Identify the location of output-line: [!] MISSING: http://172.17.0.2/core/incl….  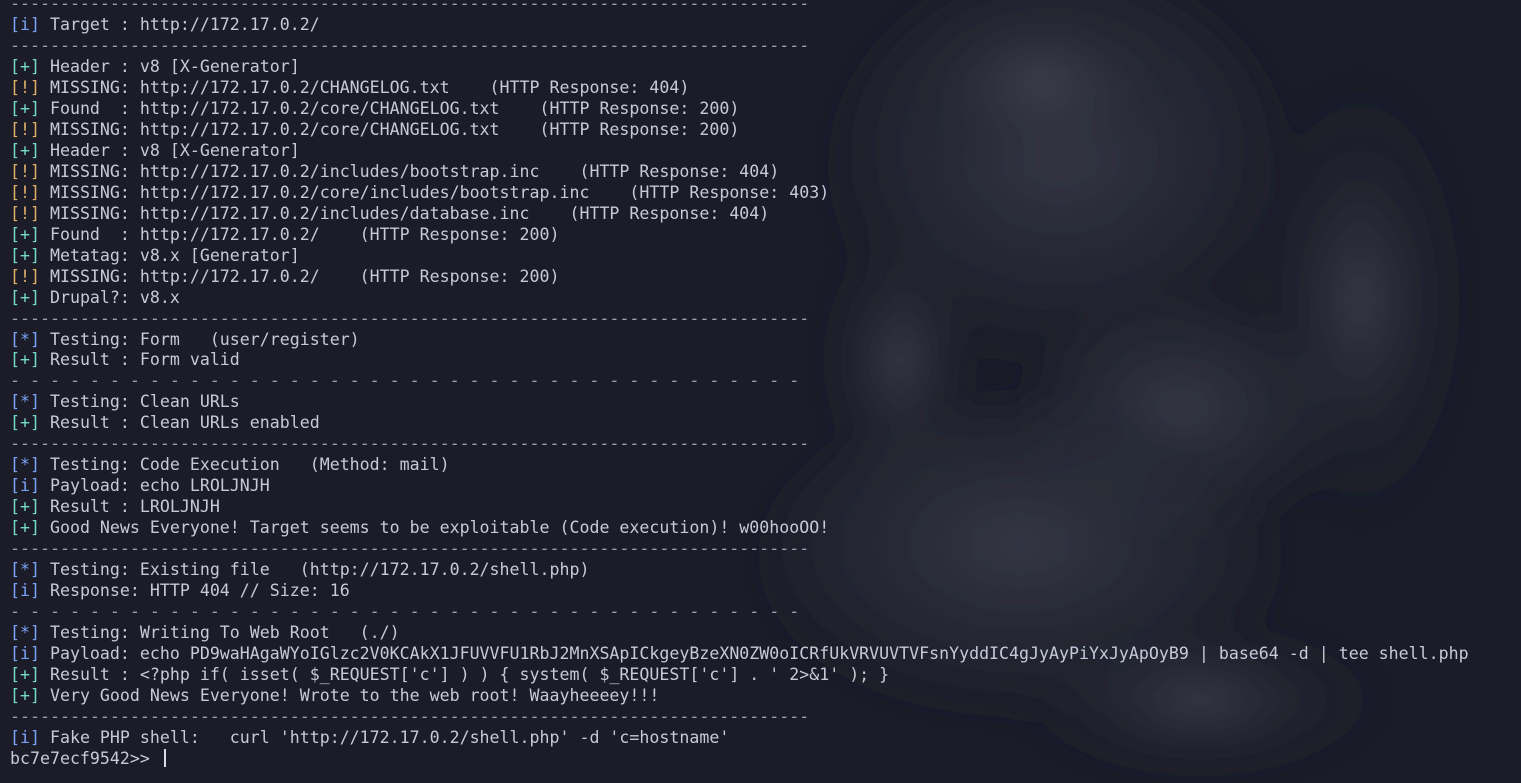
(739, 193).